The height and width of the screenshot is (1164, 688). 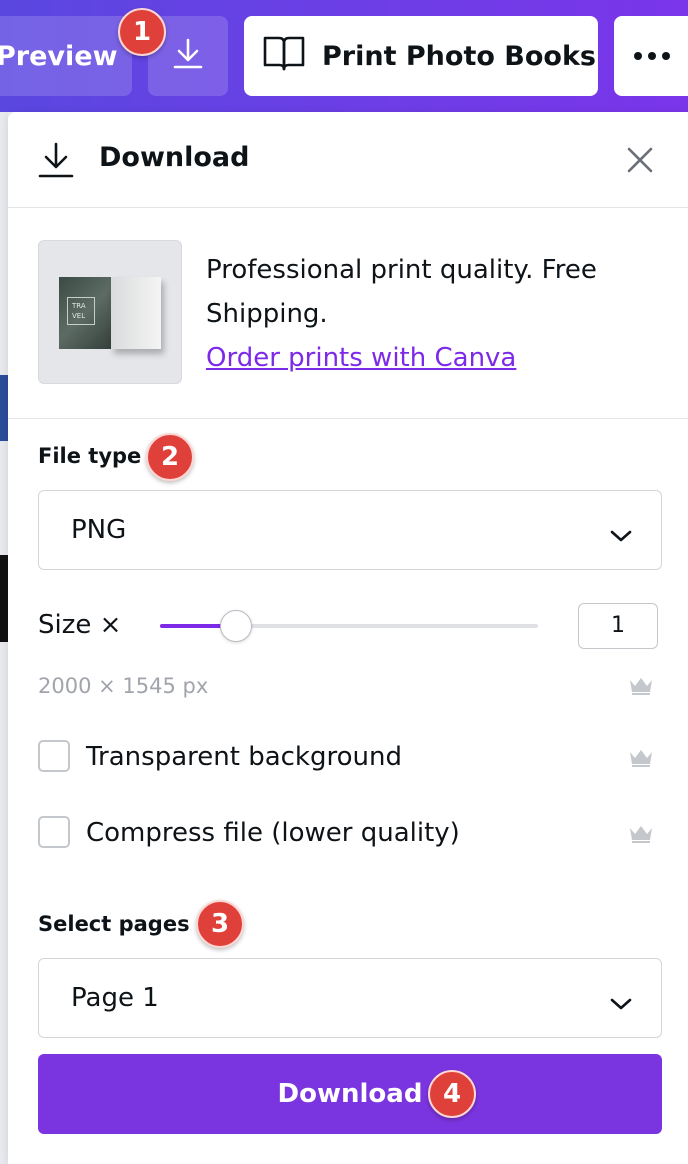 What do you see at coordinates (80, 625) in the screenshot?
I see `size-label: Size ×` at bounding box center [80, 625].